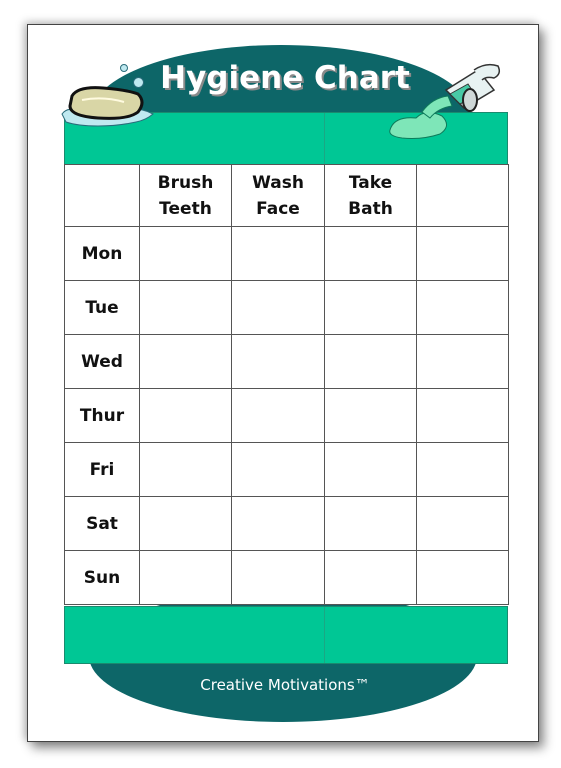 Image resolution: width=561 pixels, height=768 pixels. I want to click on column-header-blank, so click(462, 195).